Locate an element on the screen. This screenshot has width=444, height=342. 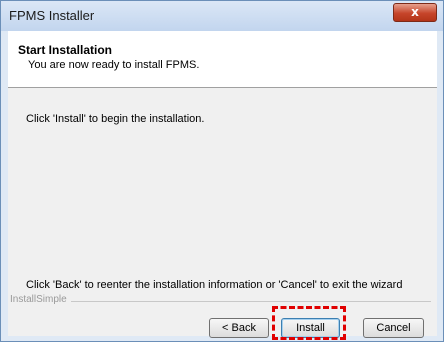
footer-separator is located at coordinates (220, 301).